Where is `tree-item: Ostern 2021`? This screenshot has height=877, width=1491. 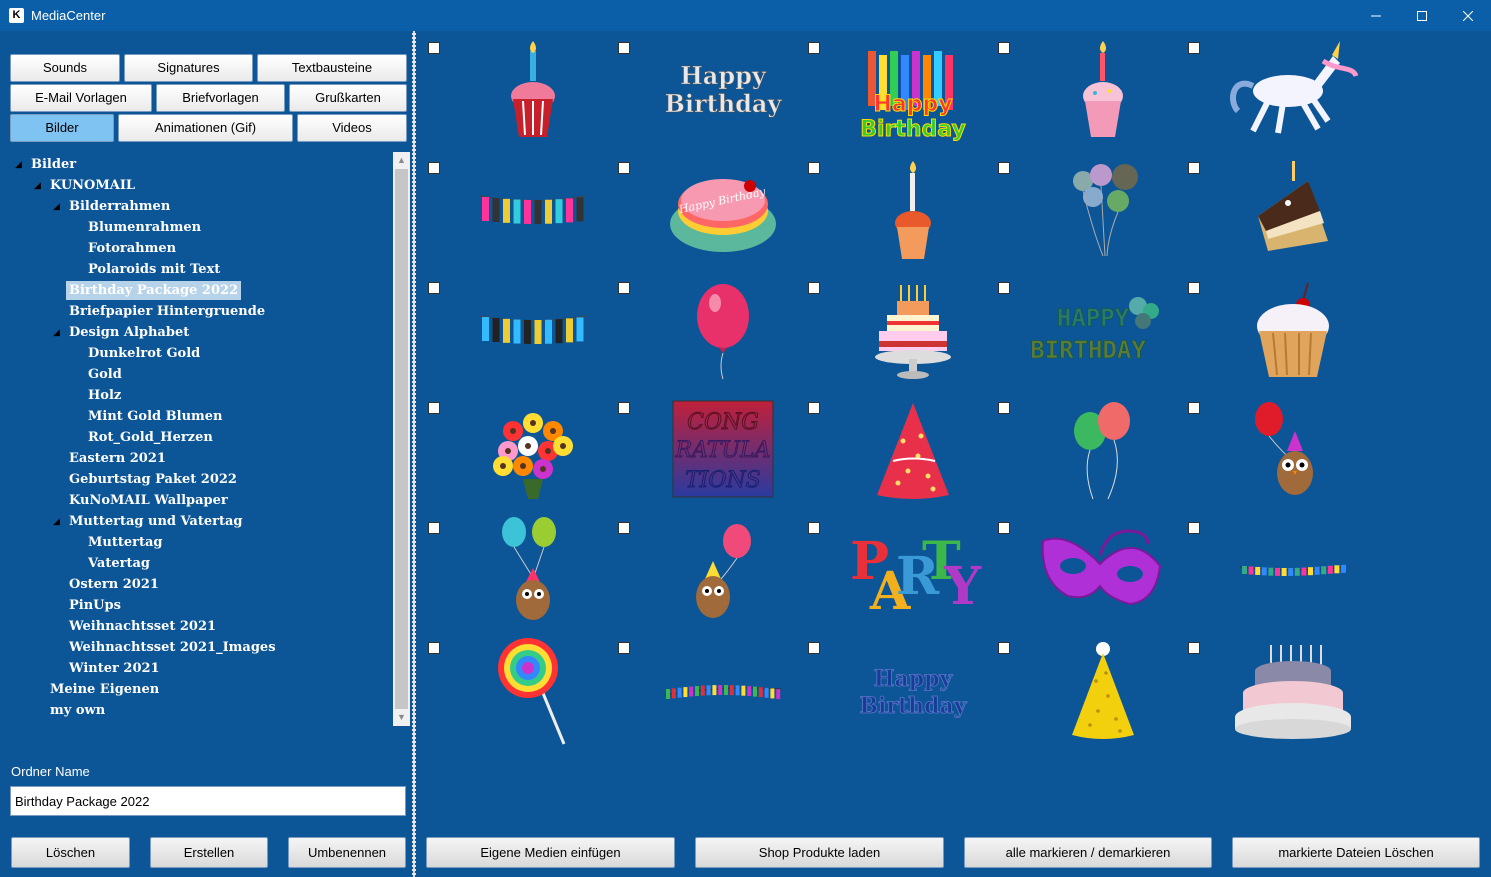 tree-item: Ostern 2021 is located at coordinates (114, 584).